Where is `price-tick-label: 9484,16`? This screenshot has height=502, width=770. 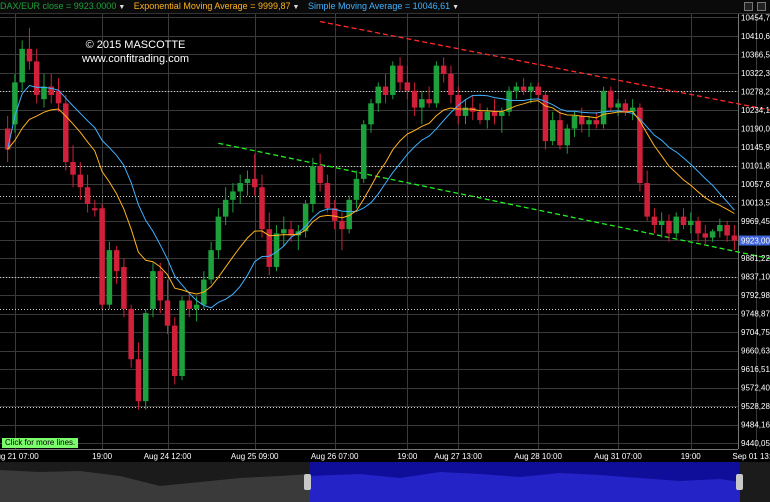 price-tick-label: 9484,16 is located at coordinates (755, 425).